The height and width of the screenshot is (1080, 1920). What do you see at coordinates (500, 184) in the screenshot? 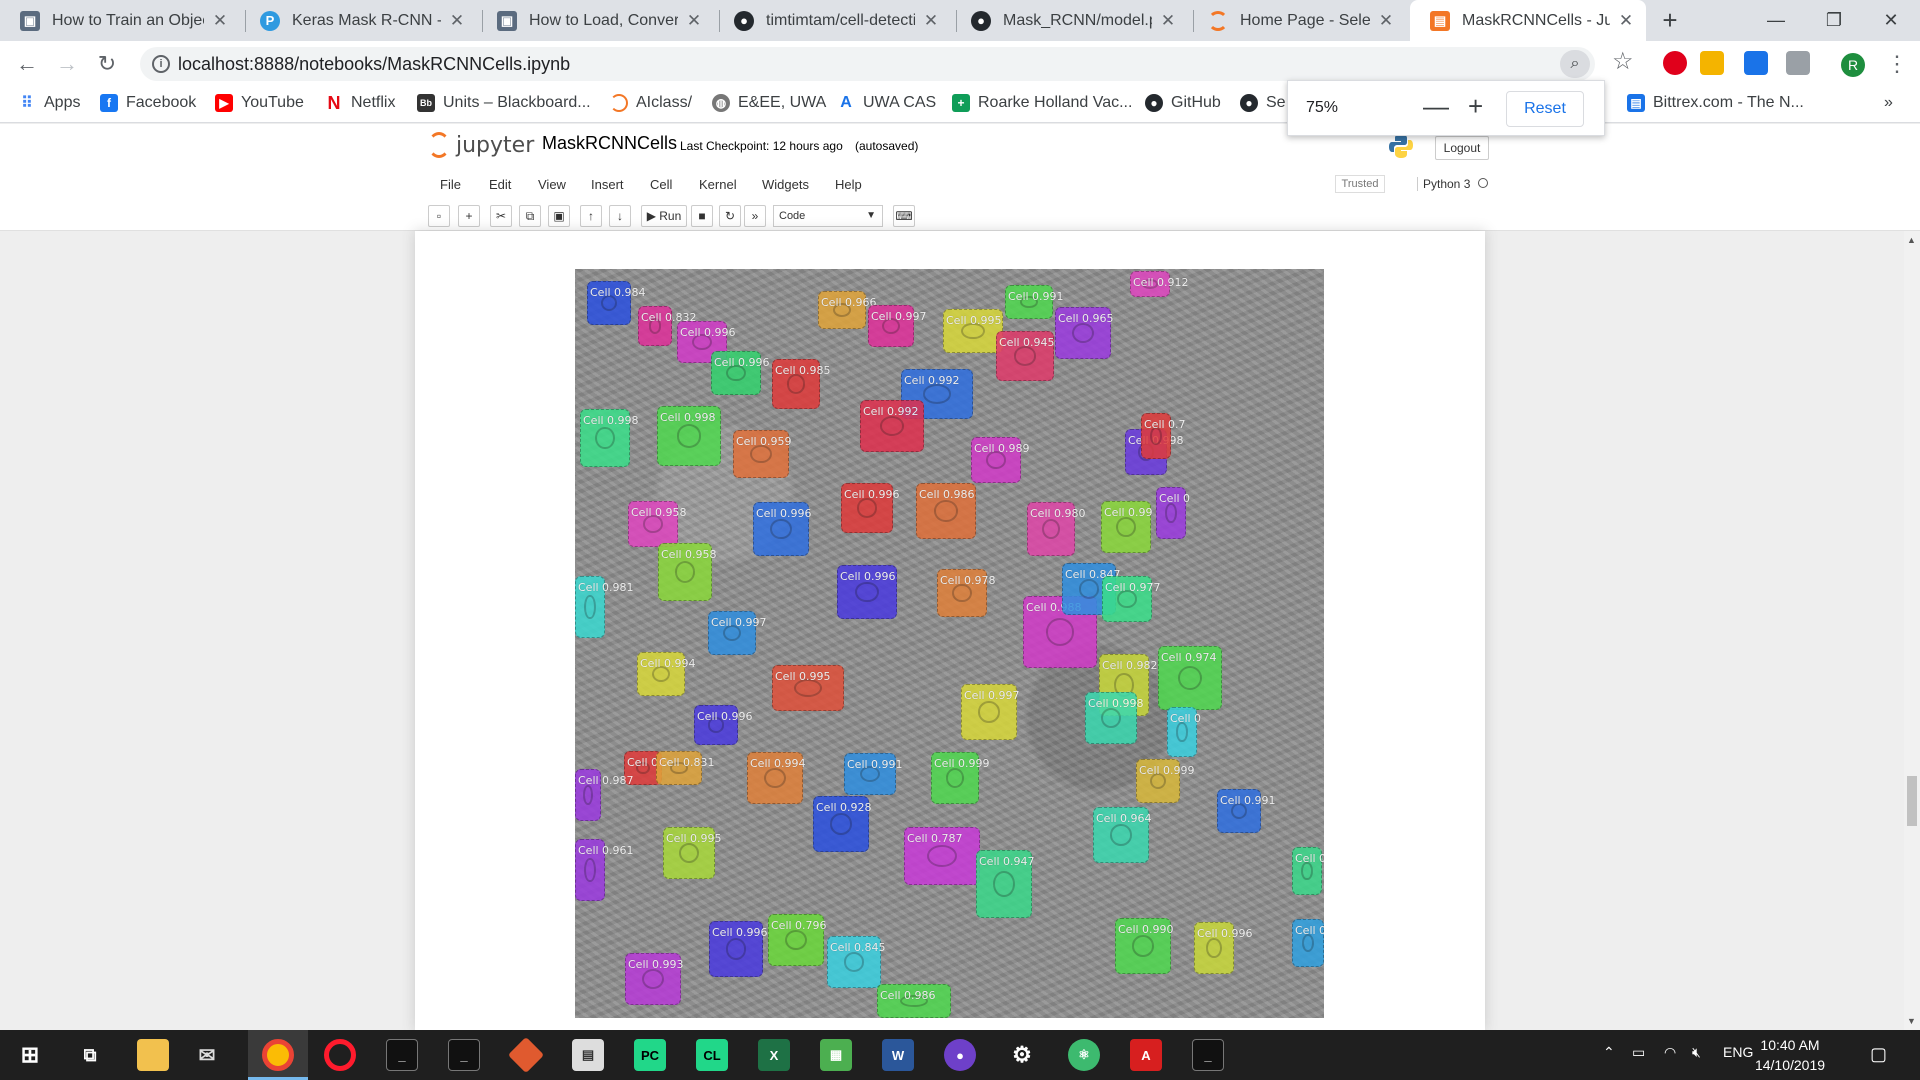
I see `menu-edit: Edit` at bounding box center [500, 184].